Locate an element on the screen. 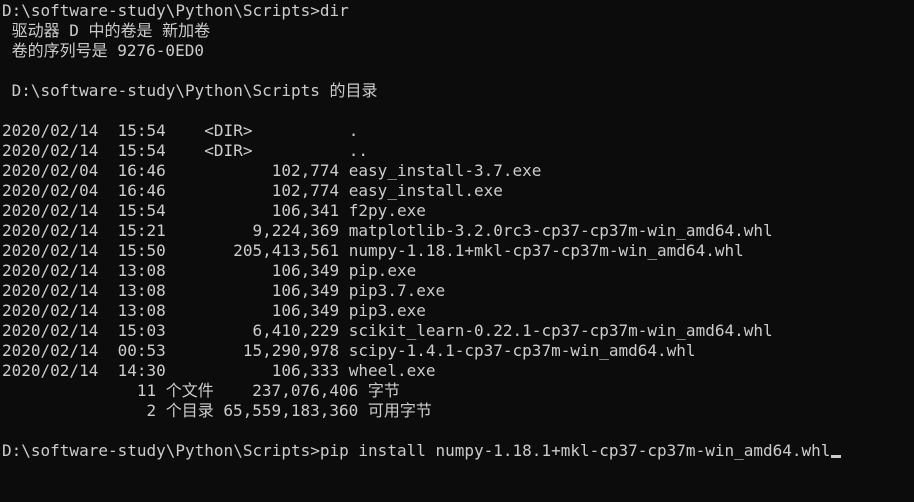  directory-entry: 2020/02/14 15:54 <DIR> .. is located at coordinates (185, 150).